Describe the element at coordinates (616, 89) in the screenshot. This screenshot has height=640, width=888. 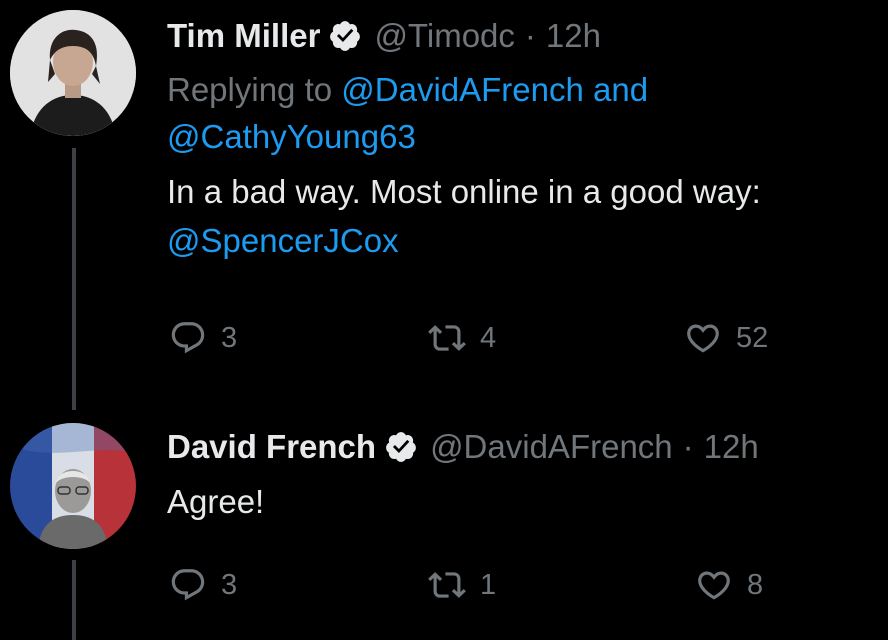
I see `replying-to-and: and` at that location.